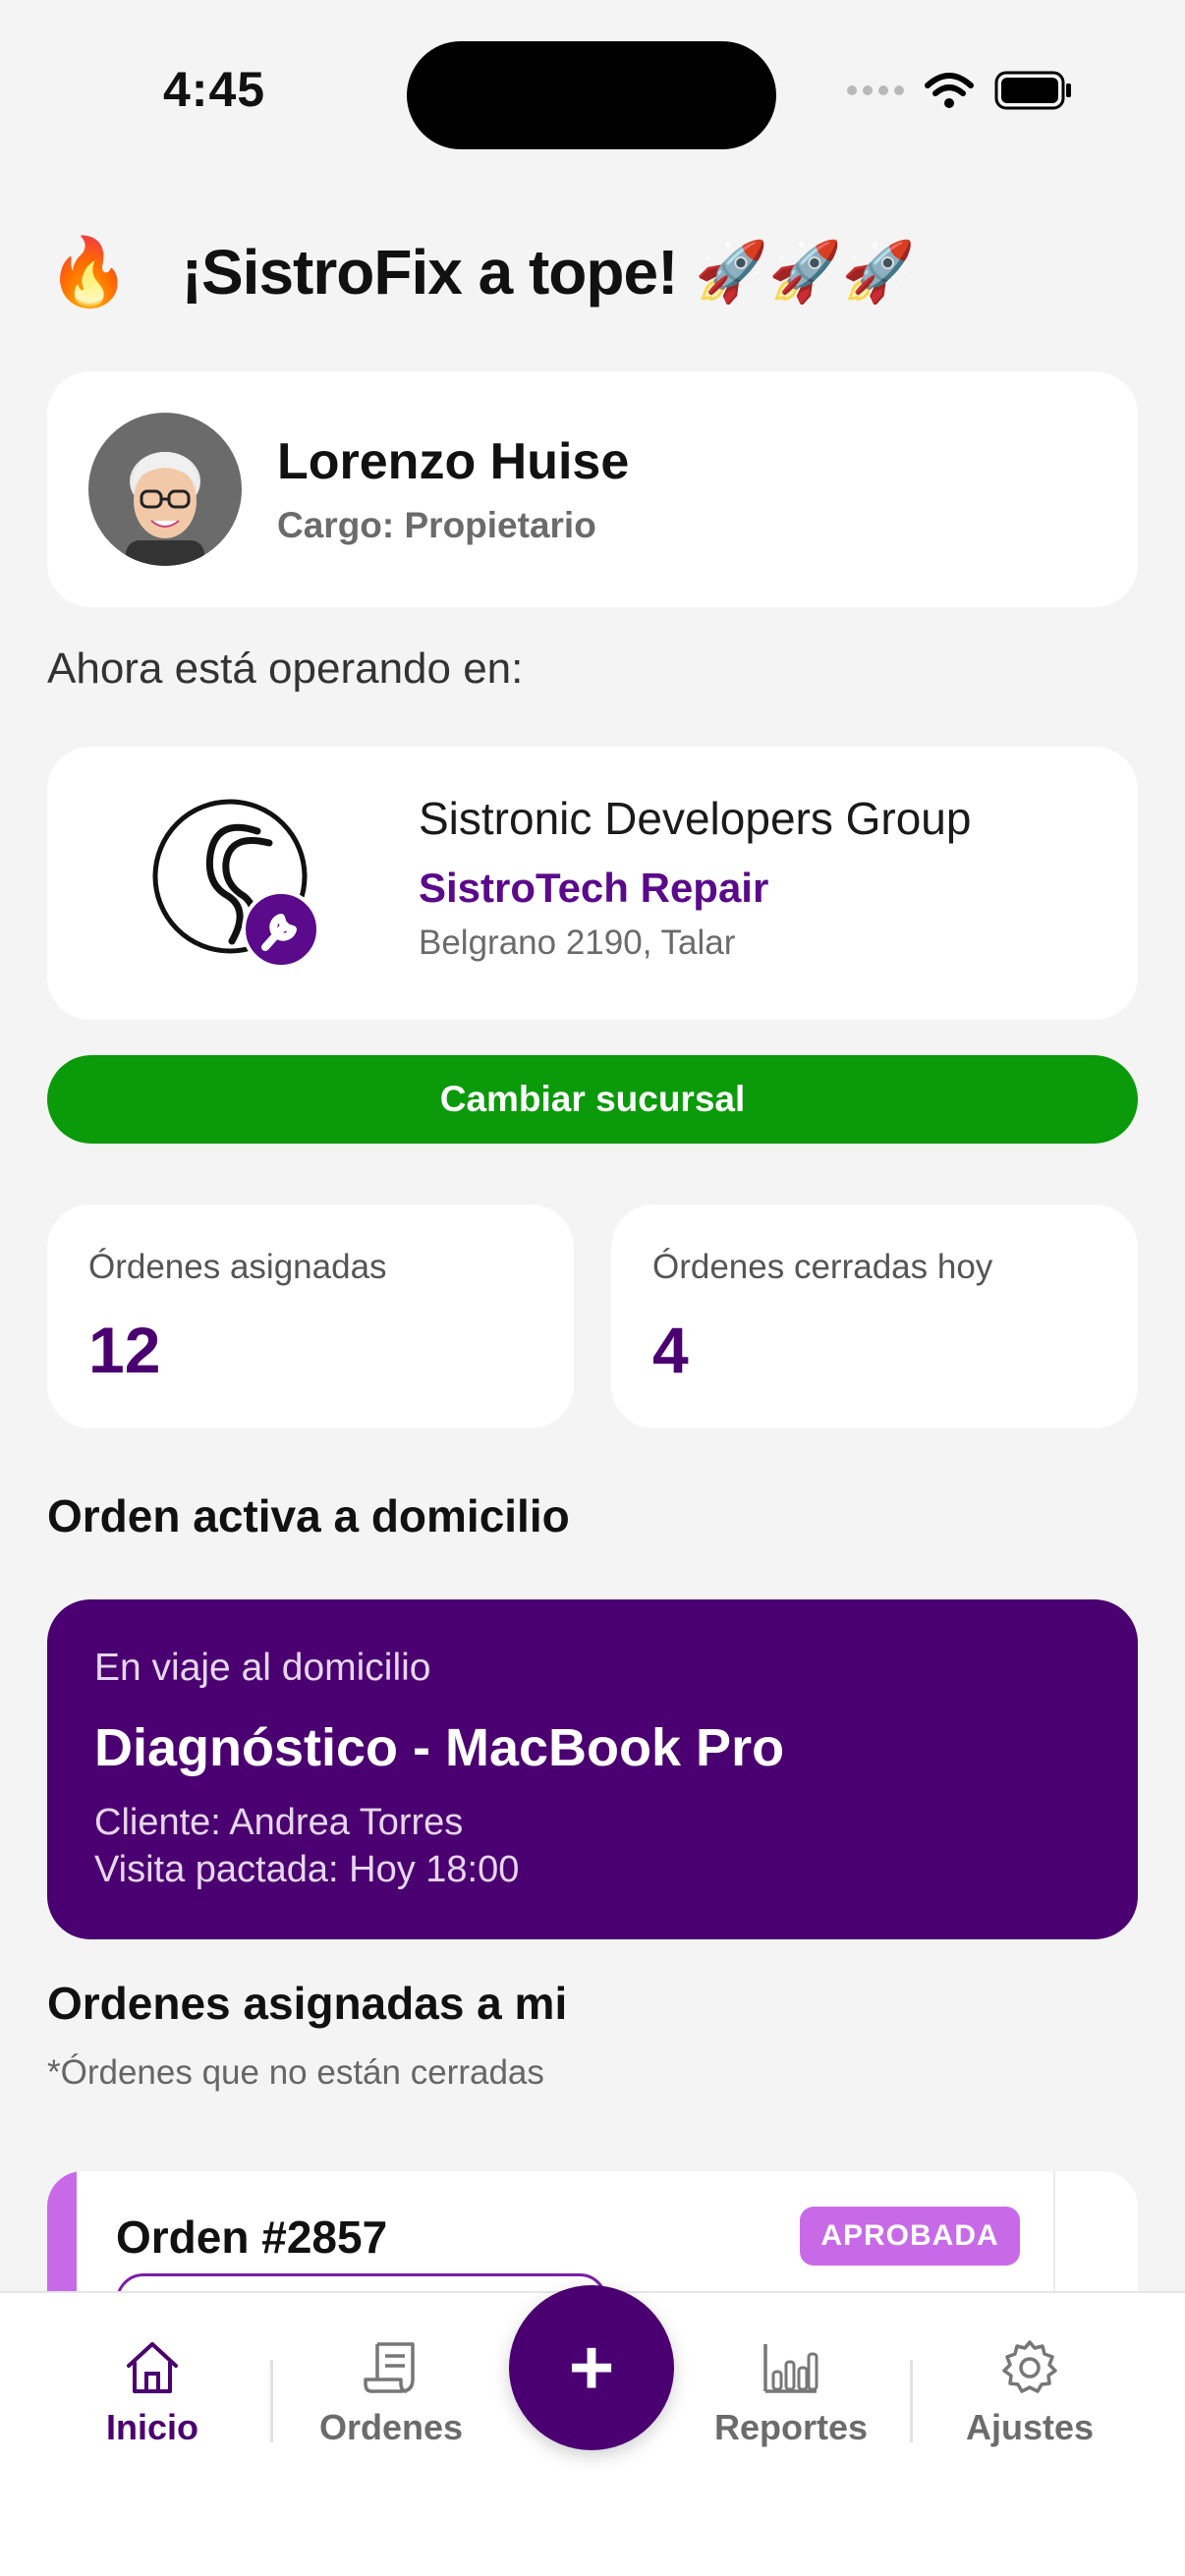 Image resolution: width=1185 pixels, height=2576 pixels. I want to click on tab-ordenes: Ordenes, so click(391, 2393).